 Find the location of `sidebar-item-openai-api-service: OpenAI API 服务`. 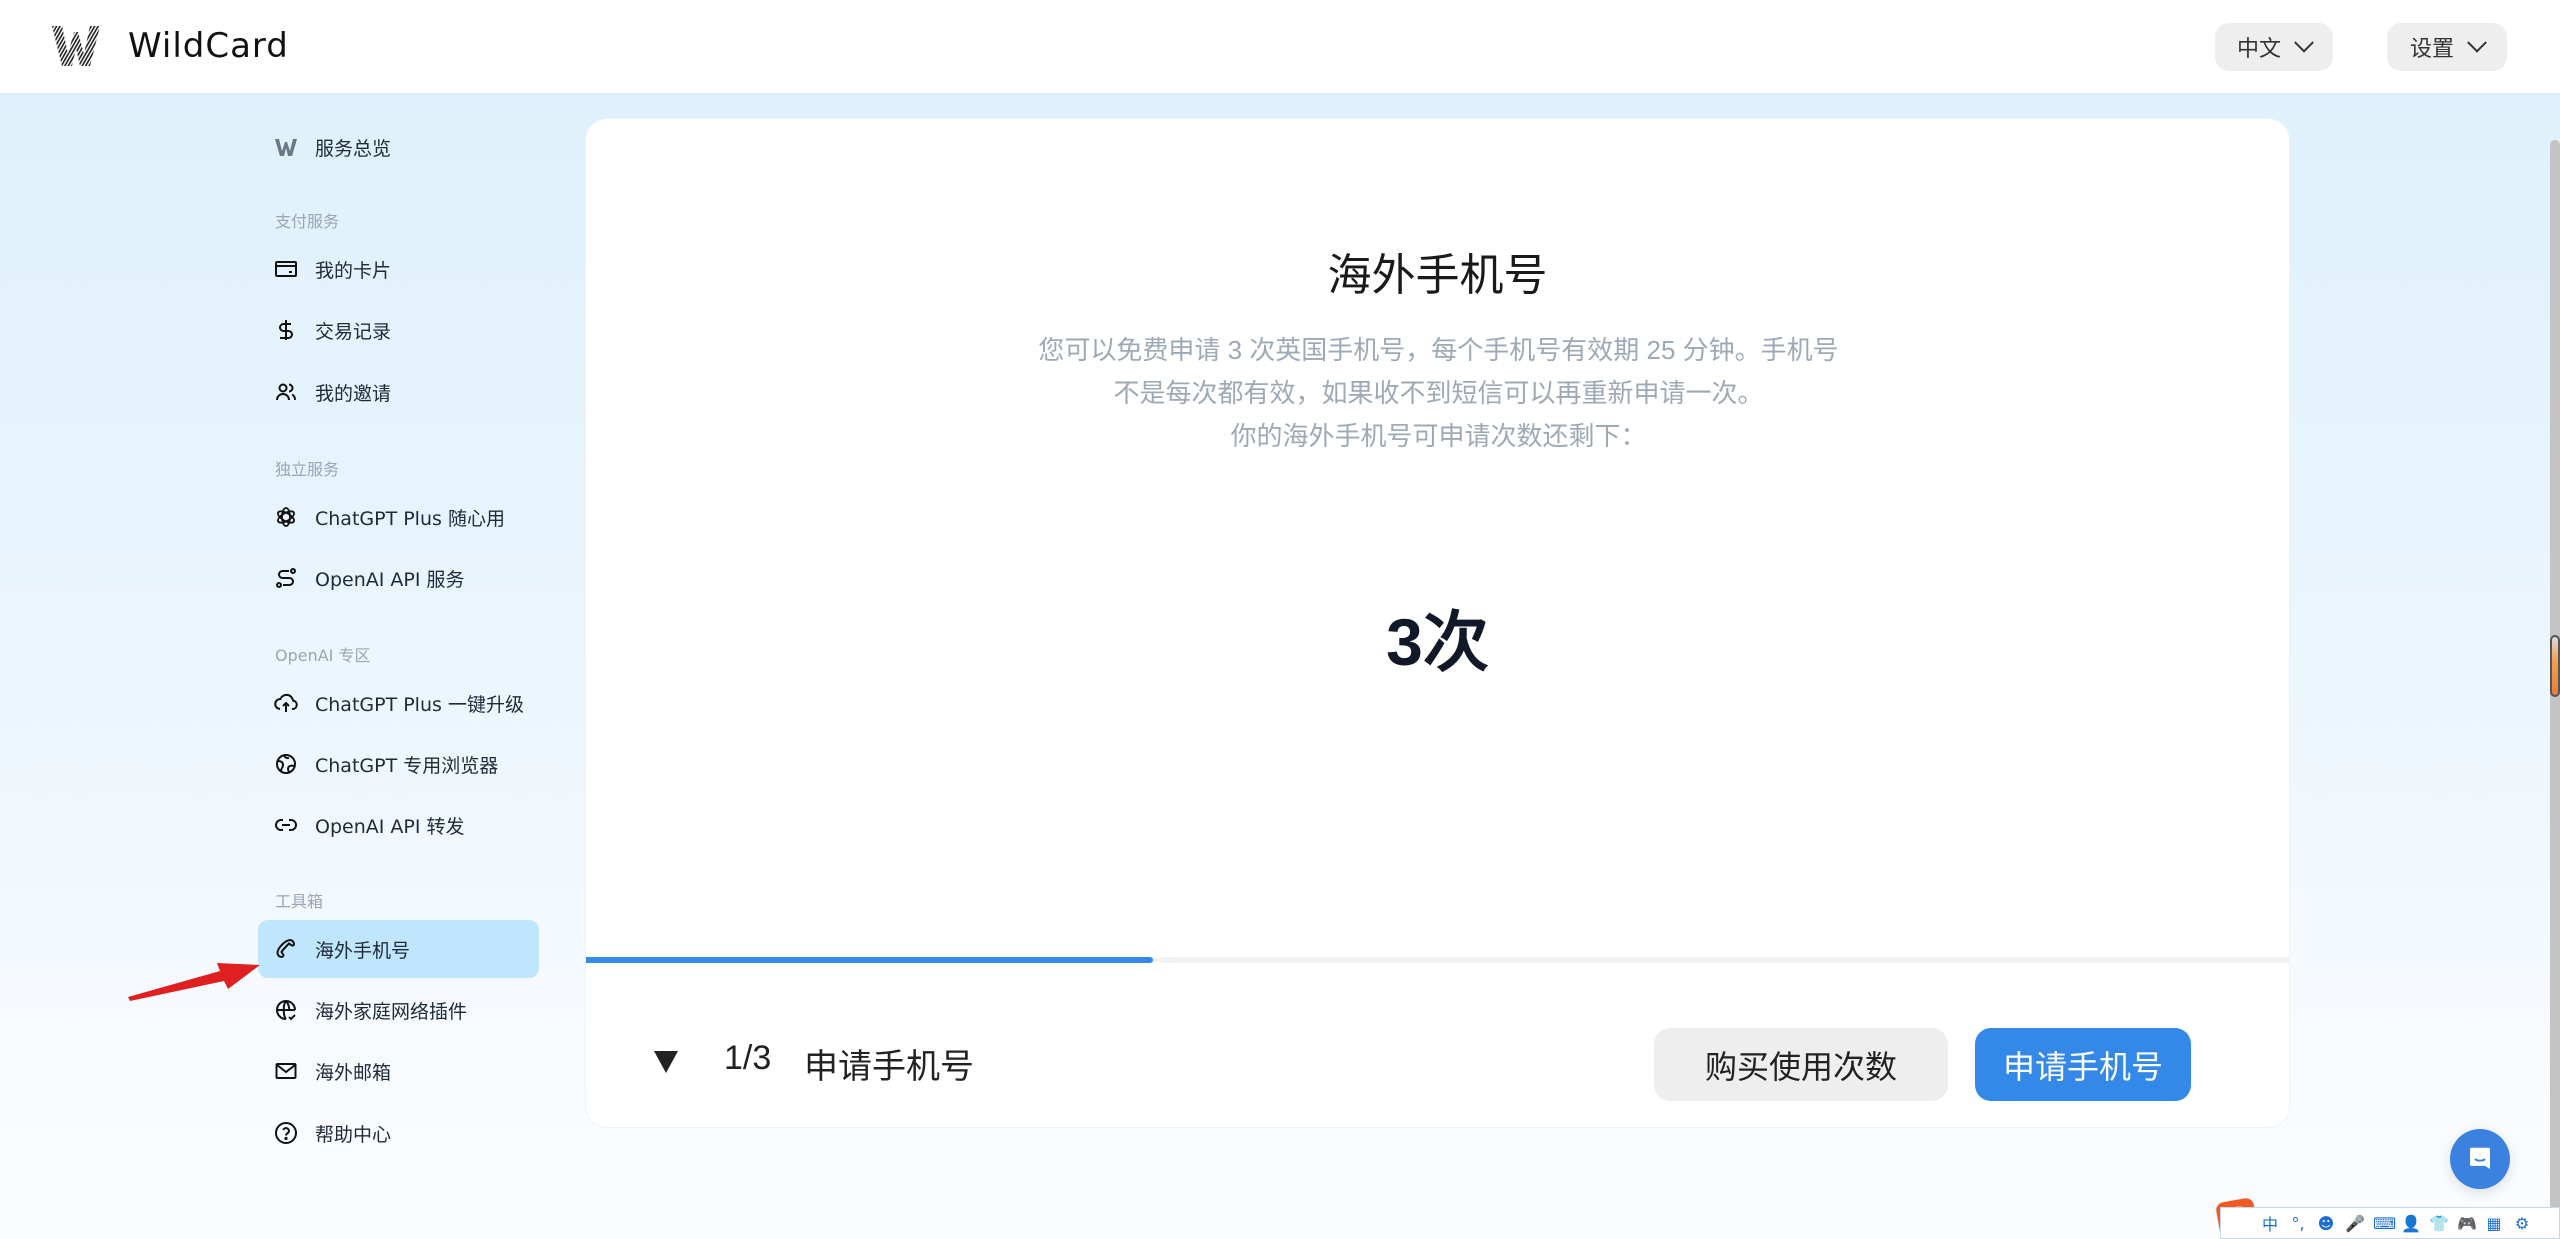

sidebar-item-openai-api-service: OpenAI API 服务 is located at coordinates (398, 578).